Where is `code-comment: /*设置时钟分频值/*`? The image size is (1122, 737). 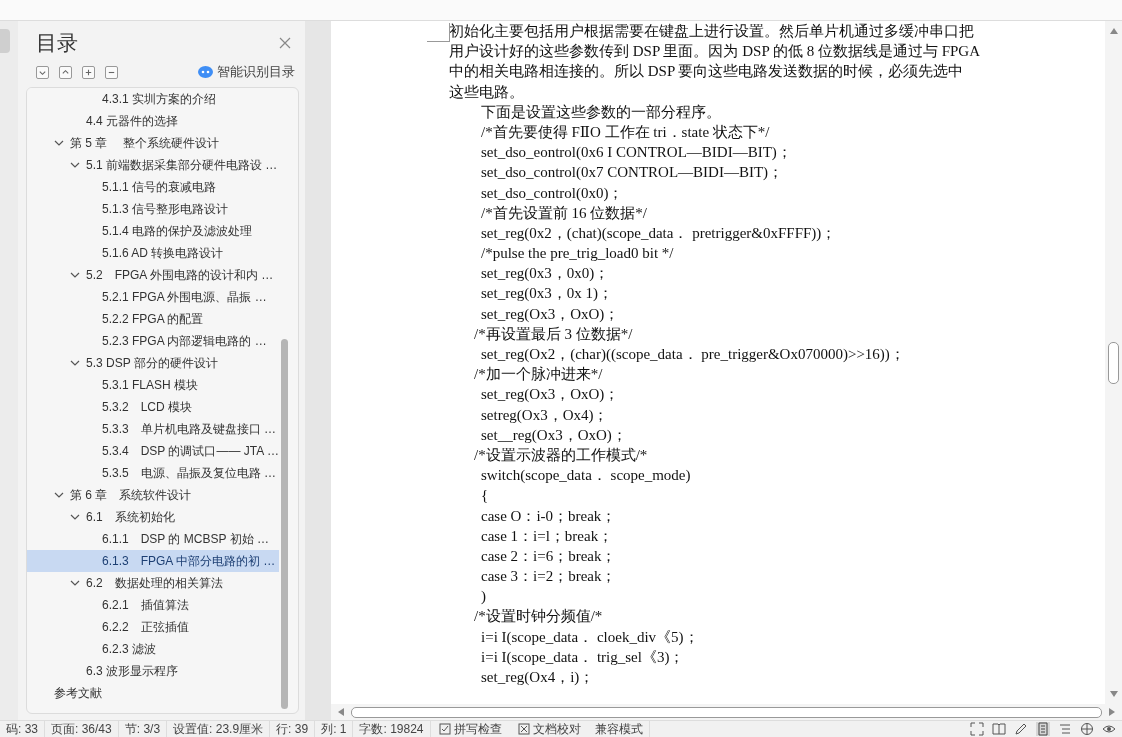 code-comment: /*设置时钟分频值/* is located at coordinates (538, 617).